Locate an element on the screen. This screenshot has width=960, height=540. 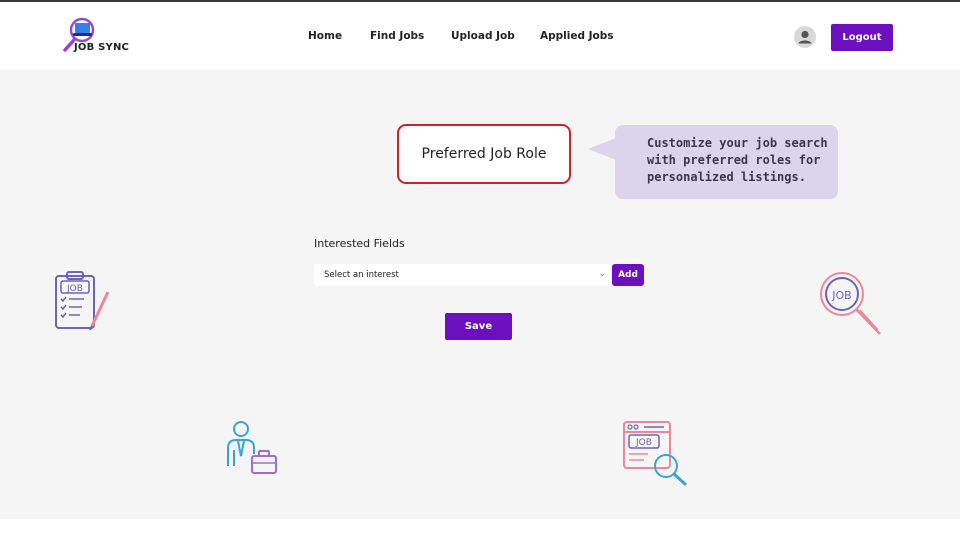
interest-select-value: Select an interest is located at coordinates (361, 275).